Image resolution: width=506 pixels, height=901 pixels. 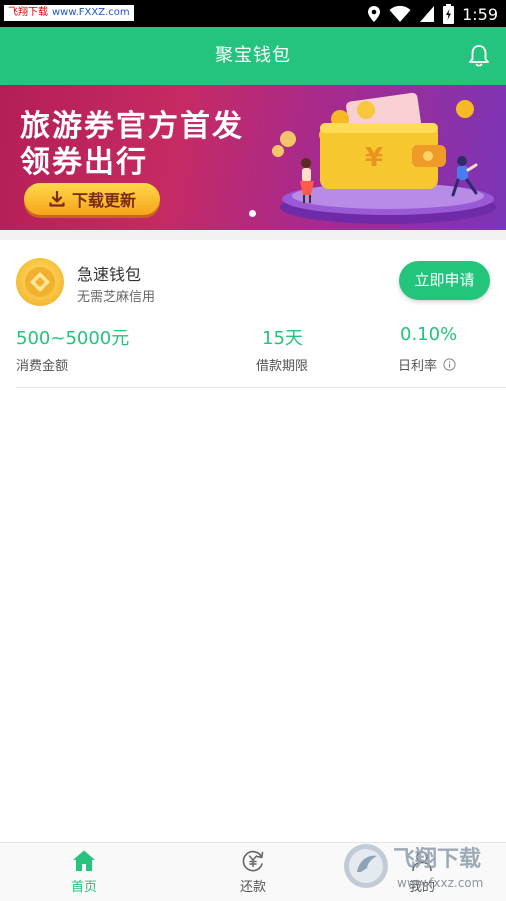 I want to click on tab-repay: 还款, so click(x=253, y=872).